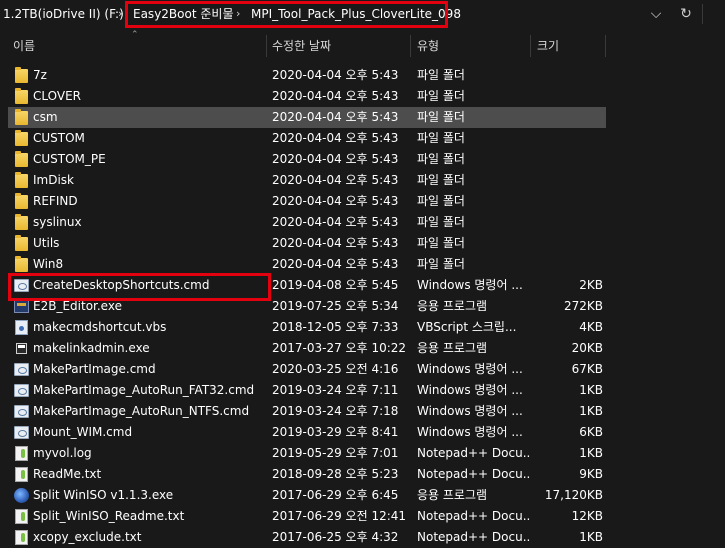  What do you see at coordinates (21, 348) in the screenshot?
I see `mini-exe-icon` at bounding box center [21, 348].